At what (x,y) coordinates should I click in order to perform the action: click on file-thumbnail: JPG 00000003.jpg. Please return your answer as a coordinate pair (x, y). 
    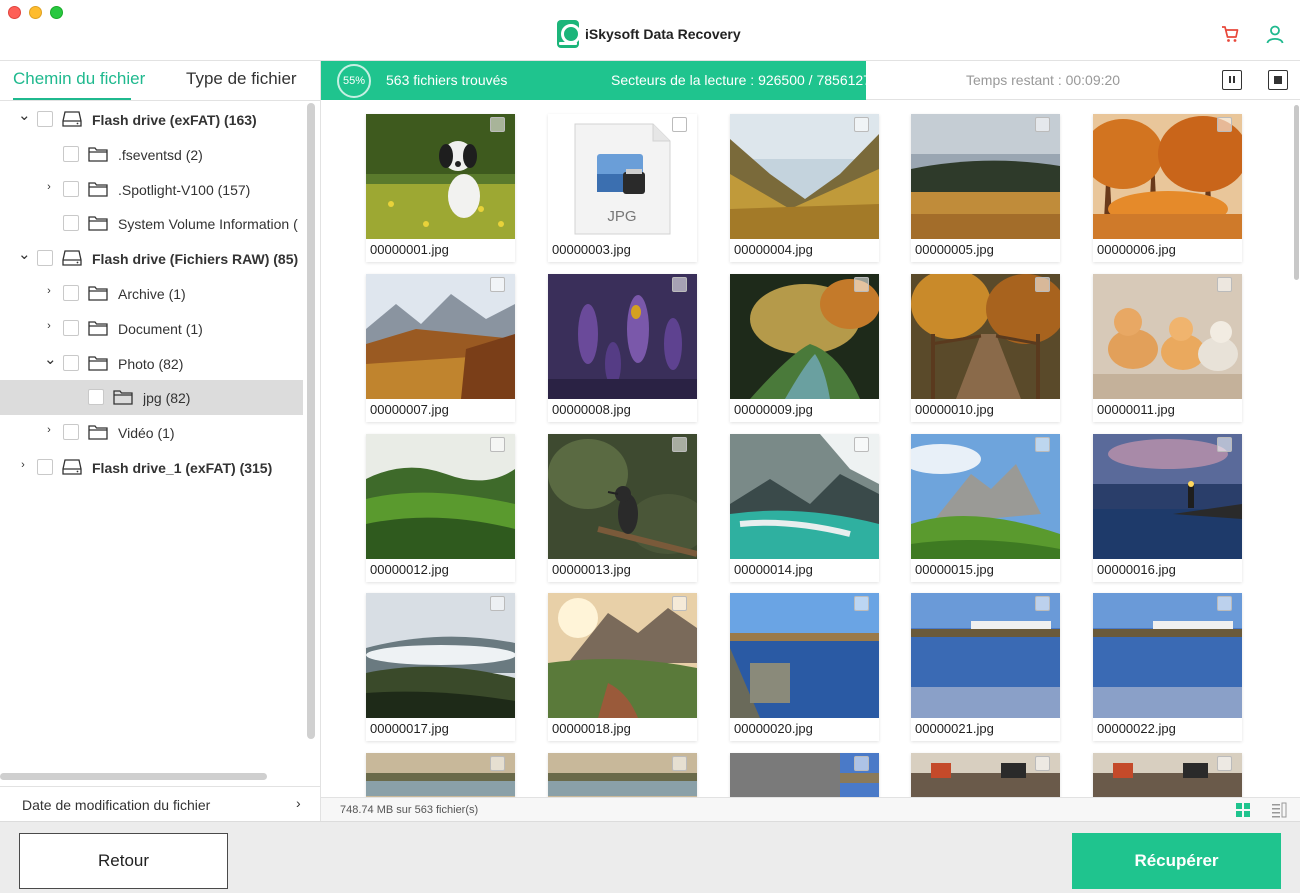
    Looking at the image, I should click on (622, 188).